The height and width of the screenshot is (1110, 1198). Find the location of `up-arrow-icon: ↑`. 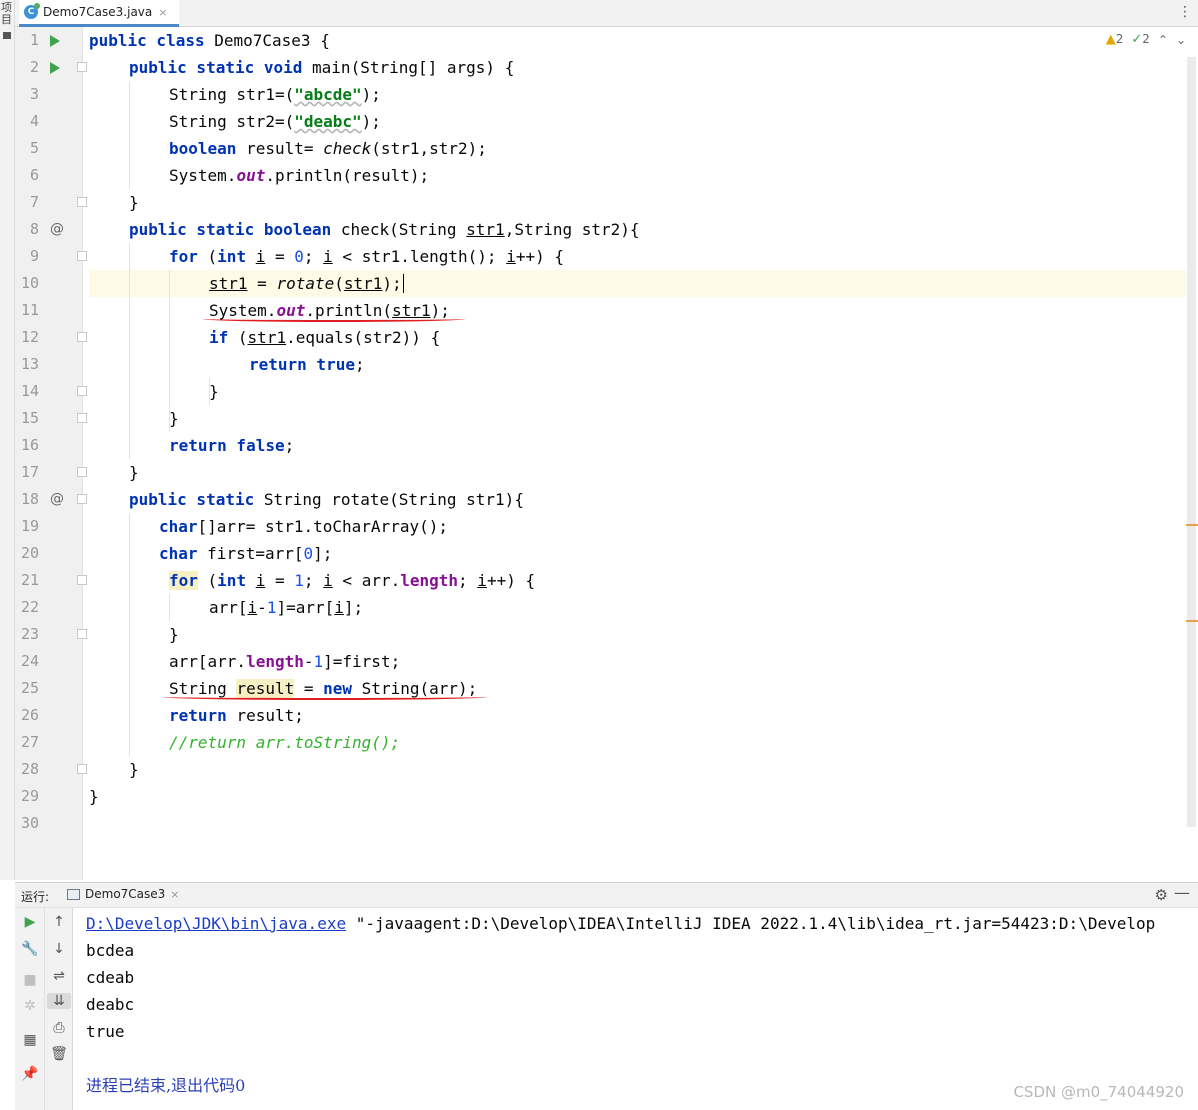

up-arrow-icon: ↑ is located at coordinates (59, 922).